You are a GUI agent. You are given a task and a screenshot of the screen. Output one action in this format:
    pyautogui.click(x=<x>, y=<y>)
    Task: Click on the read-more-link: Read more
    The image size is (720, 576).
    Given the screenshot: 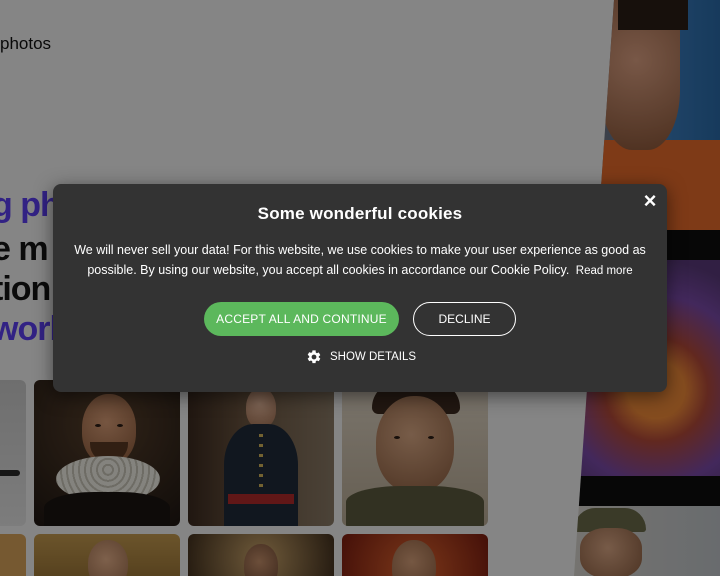 What is the action you would take?
    pyautogui.click(x=604, y=271)
    